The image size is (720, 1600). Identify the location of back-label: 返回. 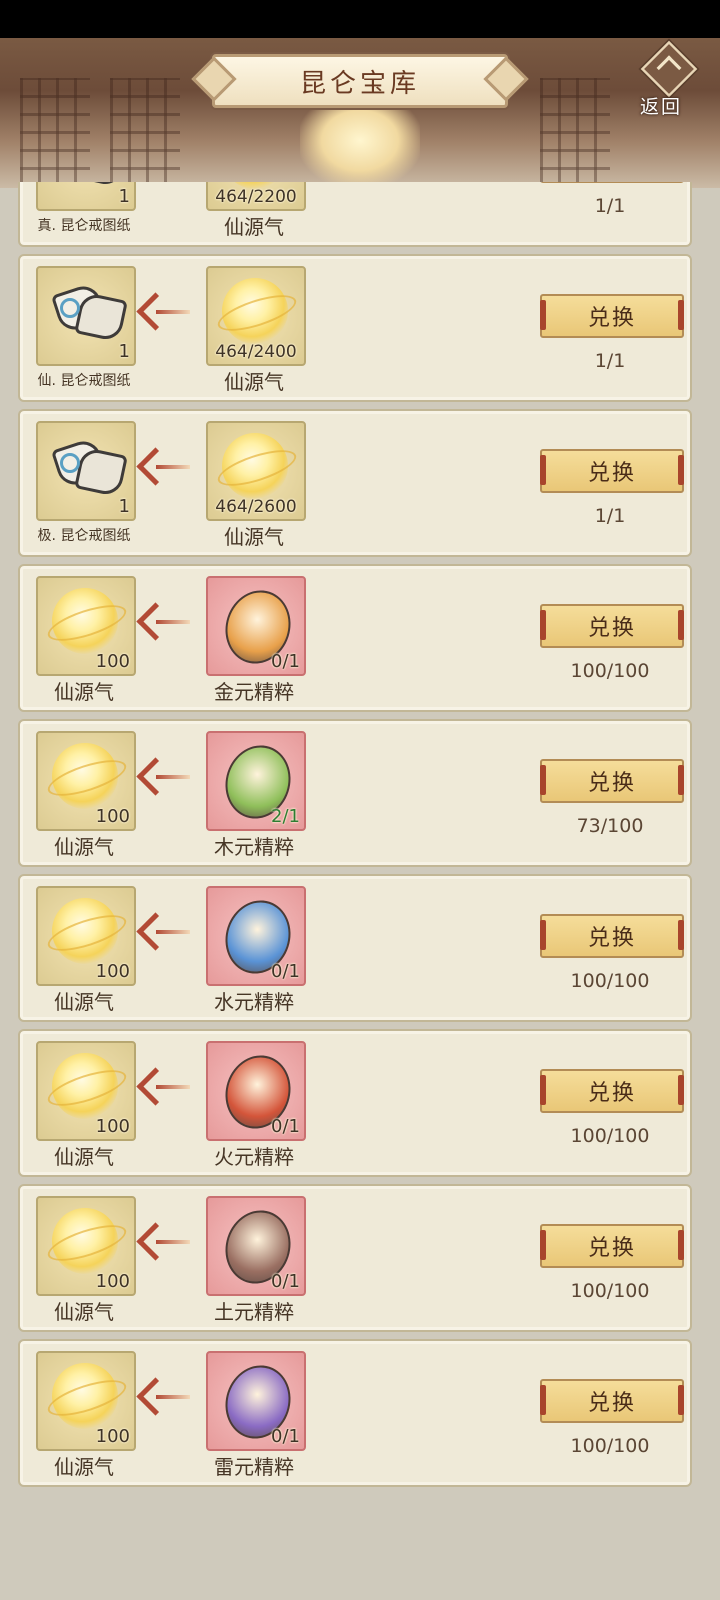
(661, 105).